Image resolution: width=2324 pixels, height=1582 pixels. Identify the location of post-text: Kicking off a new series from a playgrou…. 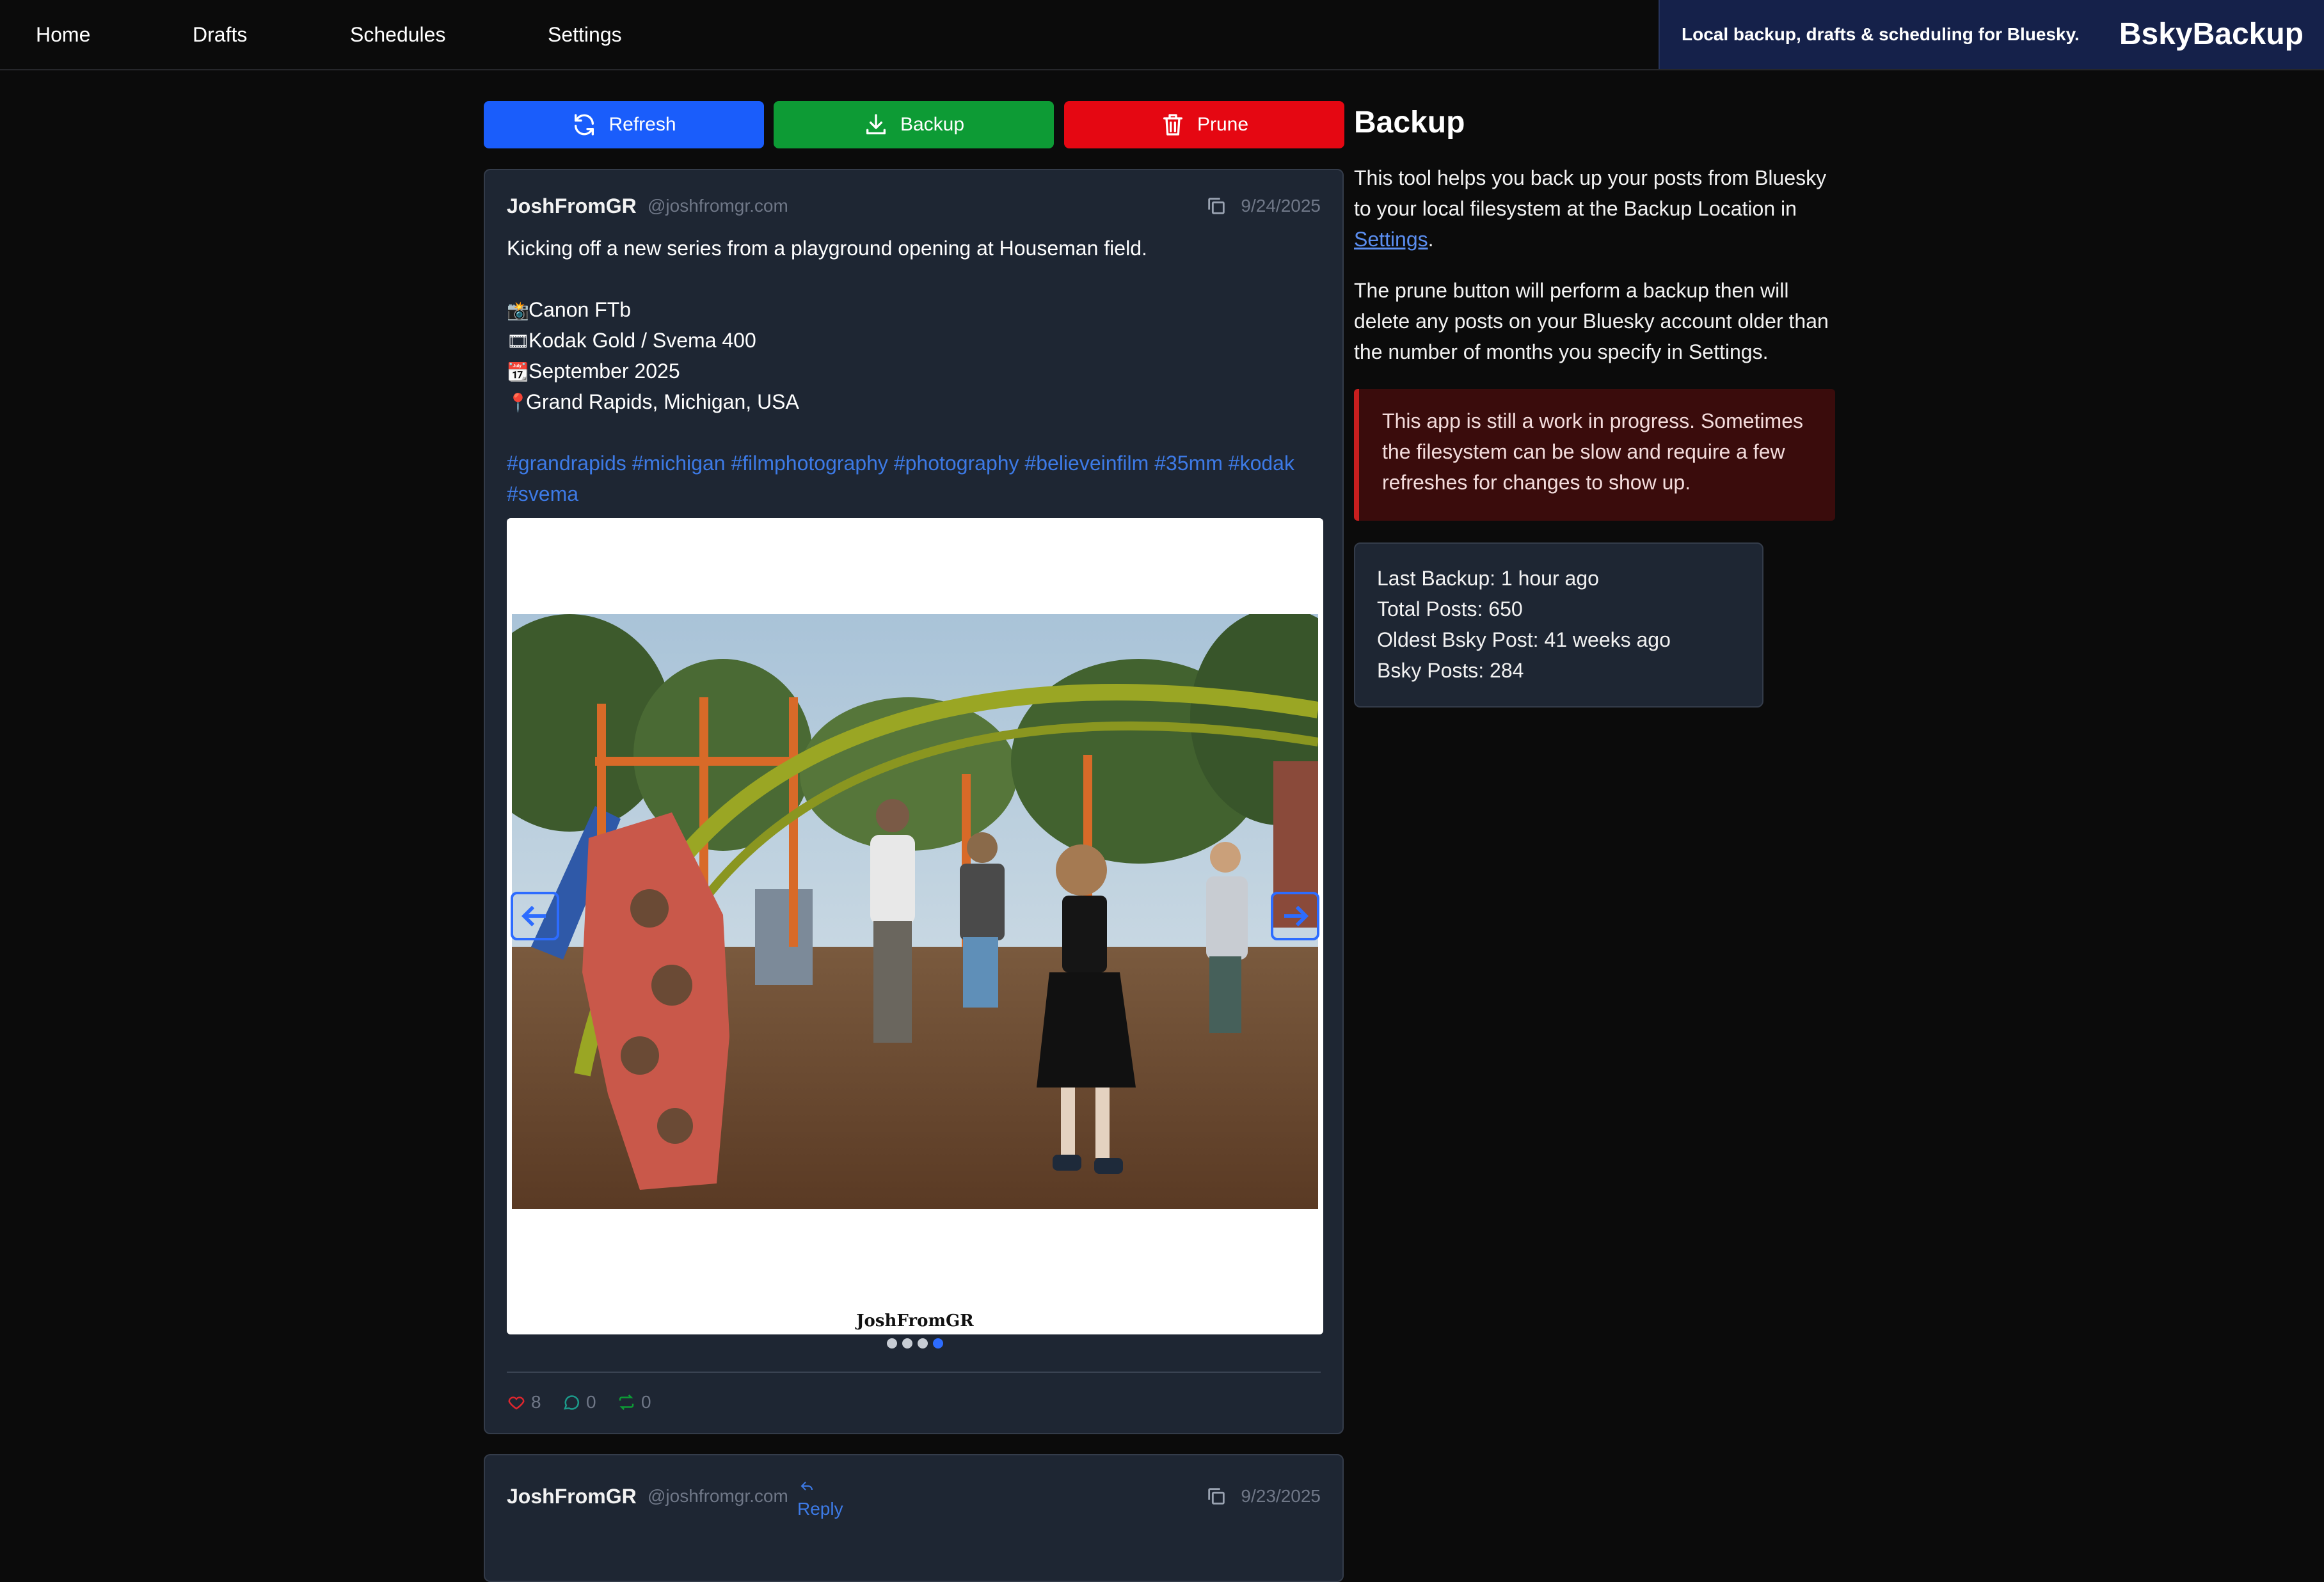
(827, 248).